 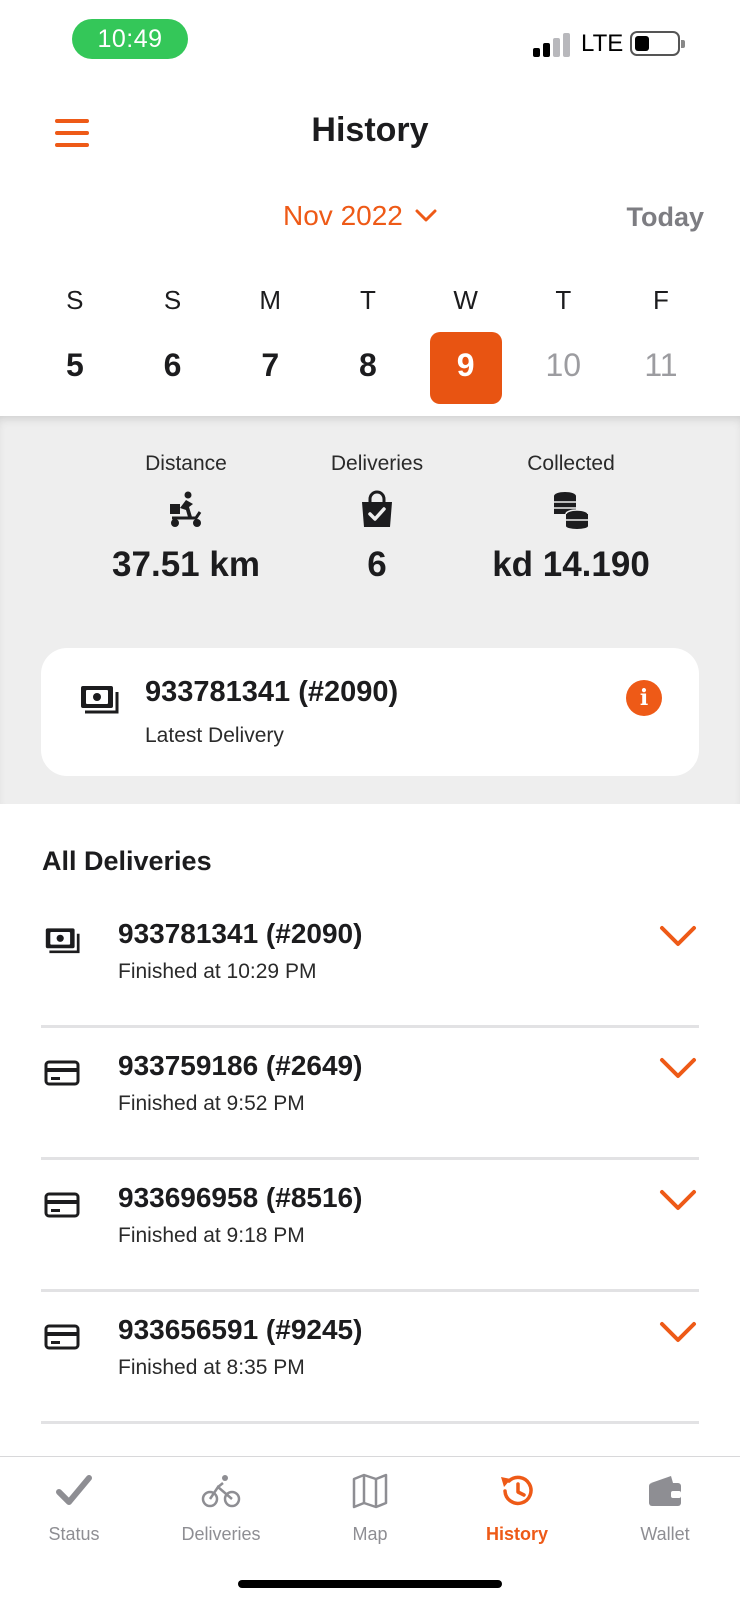 What do you see at coordinates (186, 463) in the screenshot?
I see `stat-label: Distance` at bounding box center [186, 463].